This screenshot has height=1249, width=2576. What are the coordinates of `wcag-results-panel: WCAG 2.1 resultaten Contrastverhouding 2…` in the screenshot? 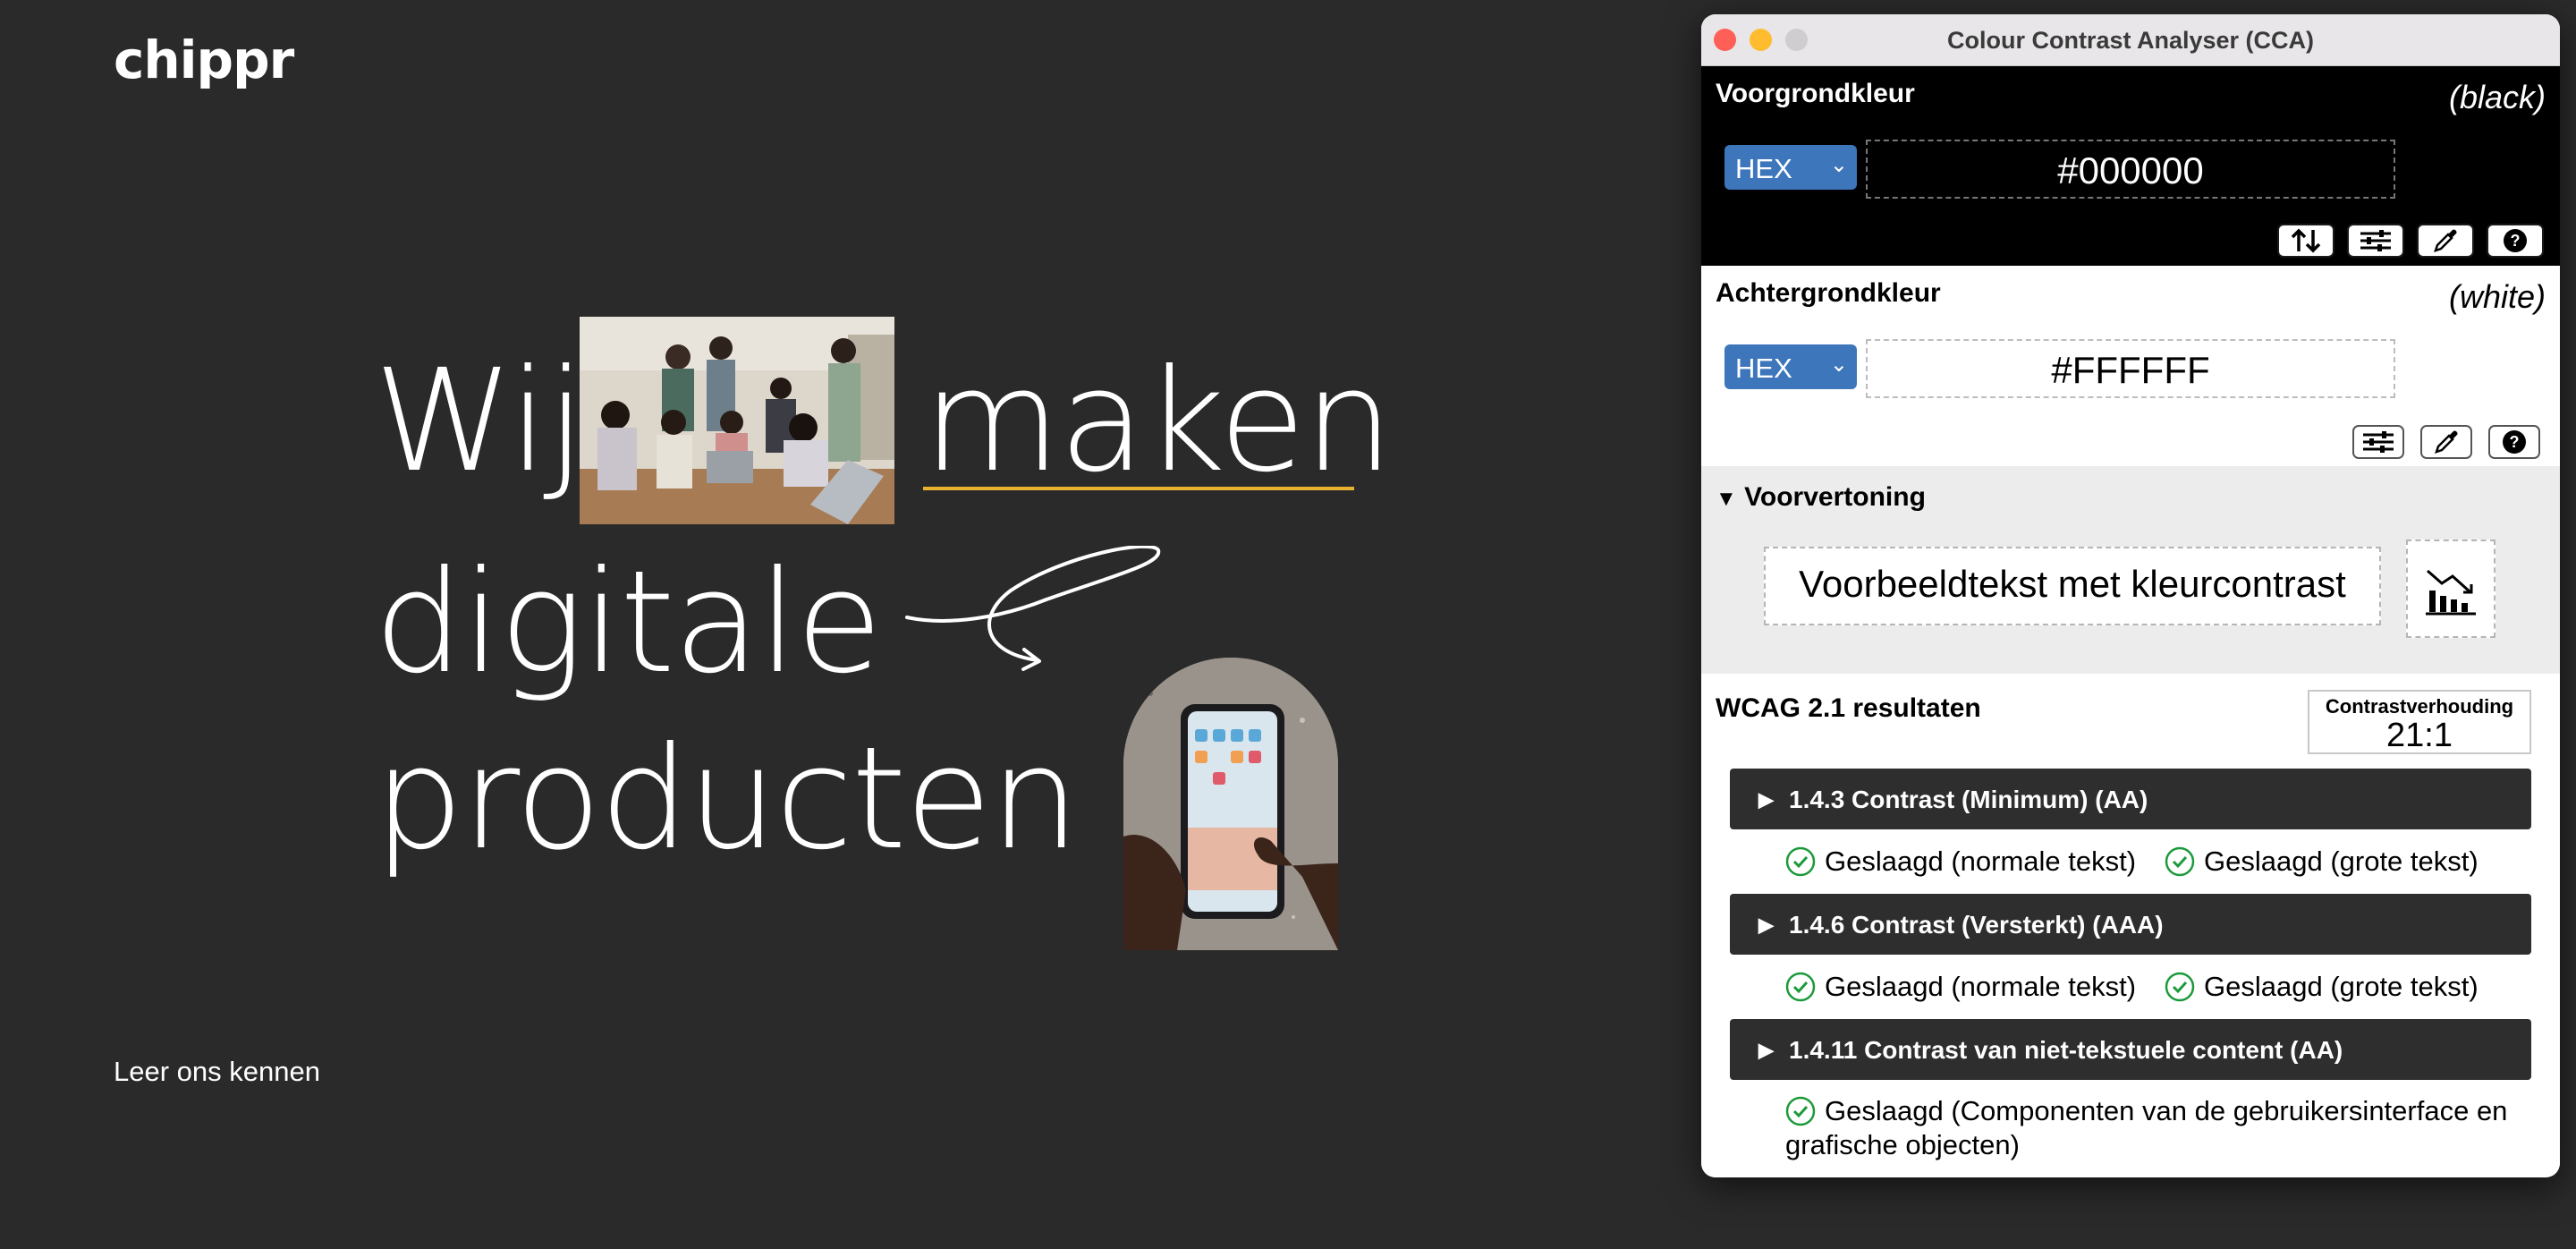 It's located at (2130, 926).